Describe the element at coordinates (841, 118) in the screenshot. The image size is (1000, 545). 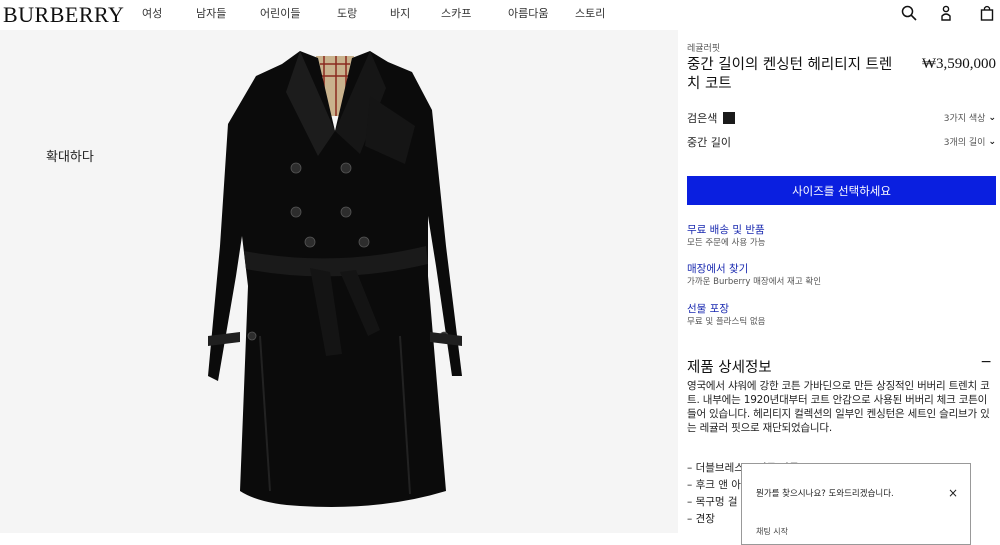
I see `color-selector: 검은색 3가지 색상 ⌄` at that location.